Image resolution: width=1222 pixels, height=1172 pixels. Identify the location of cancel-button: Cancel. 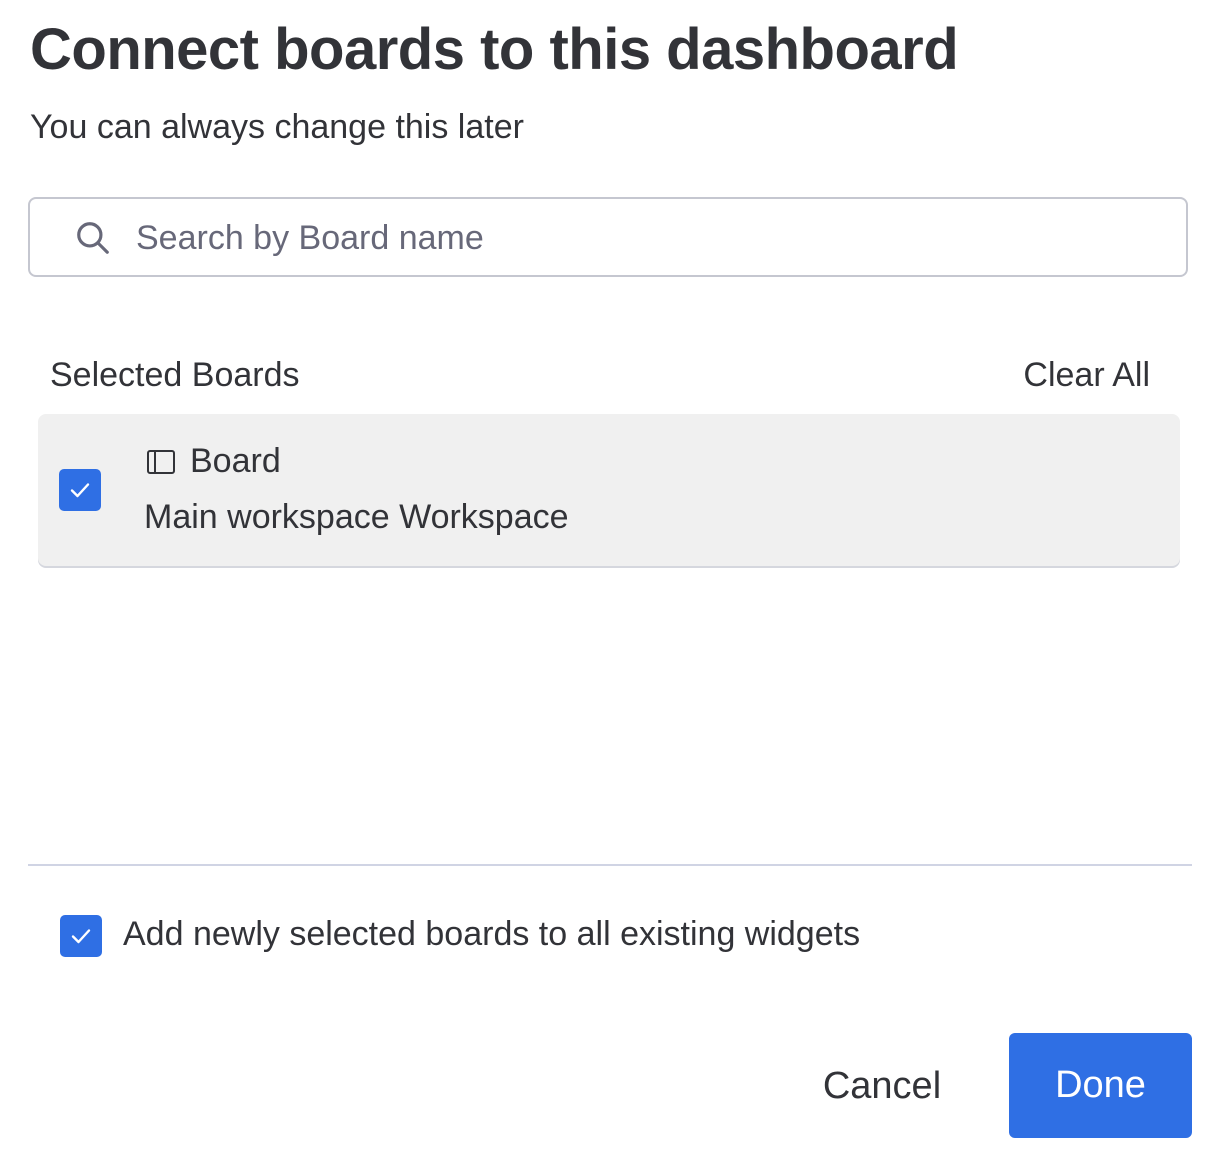
(882, 1086).